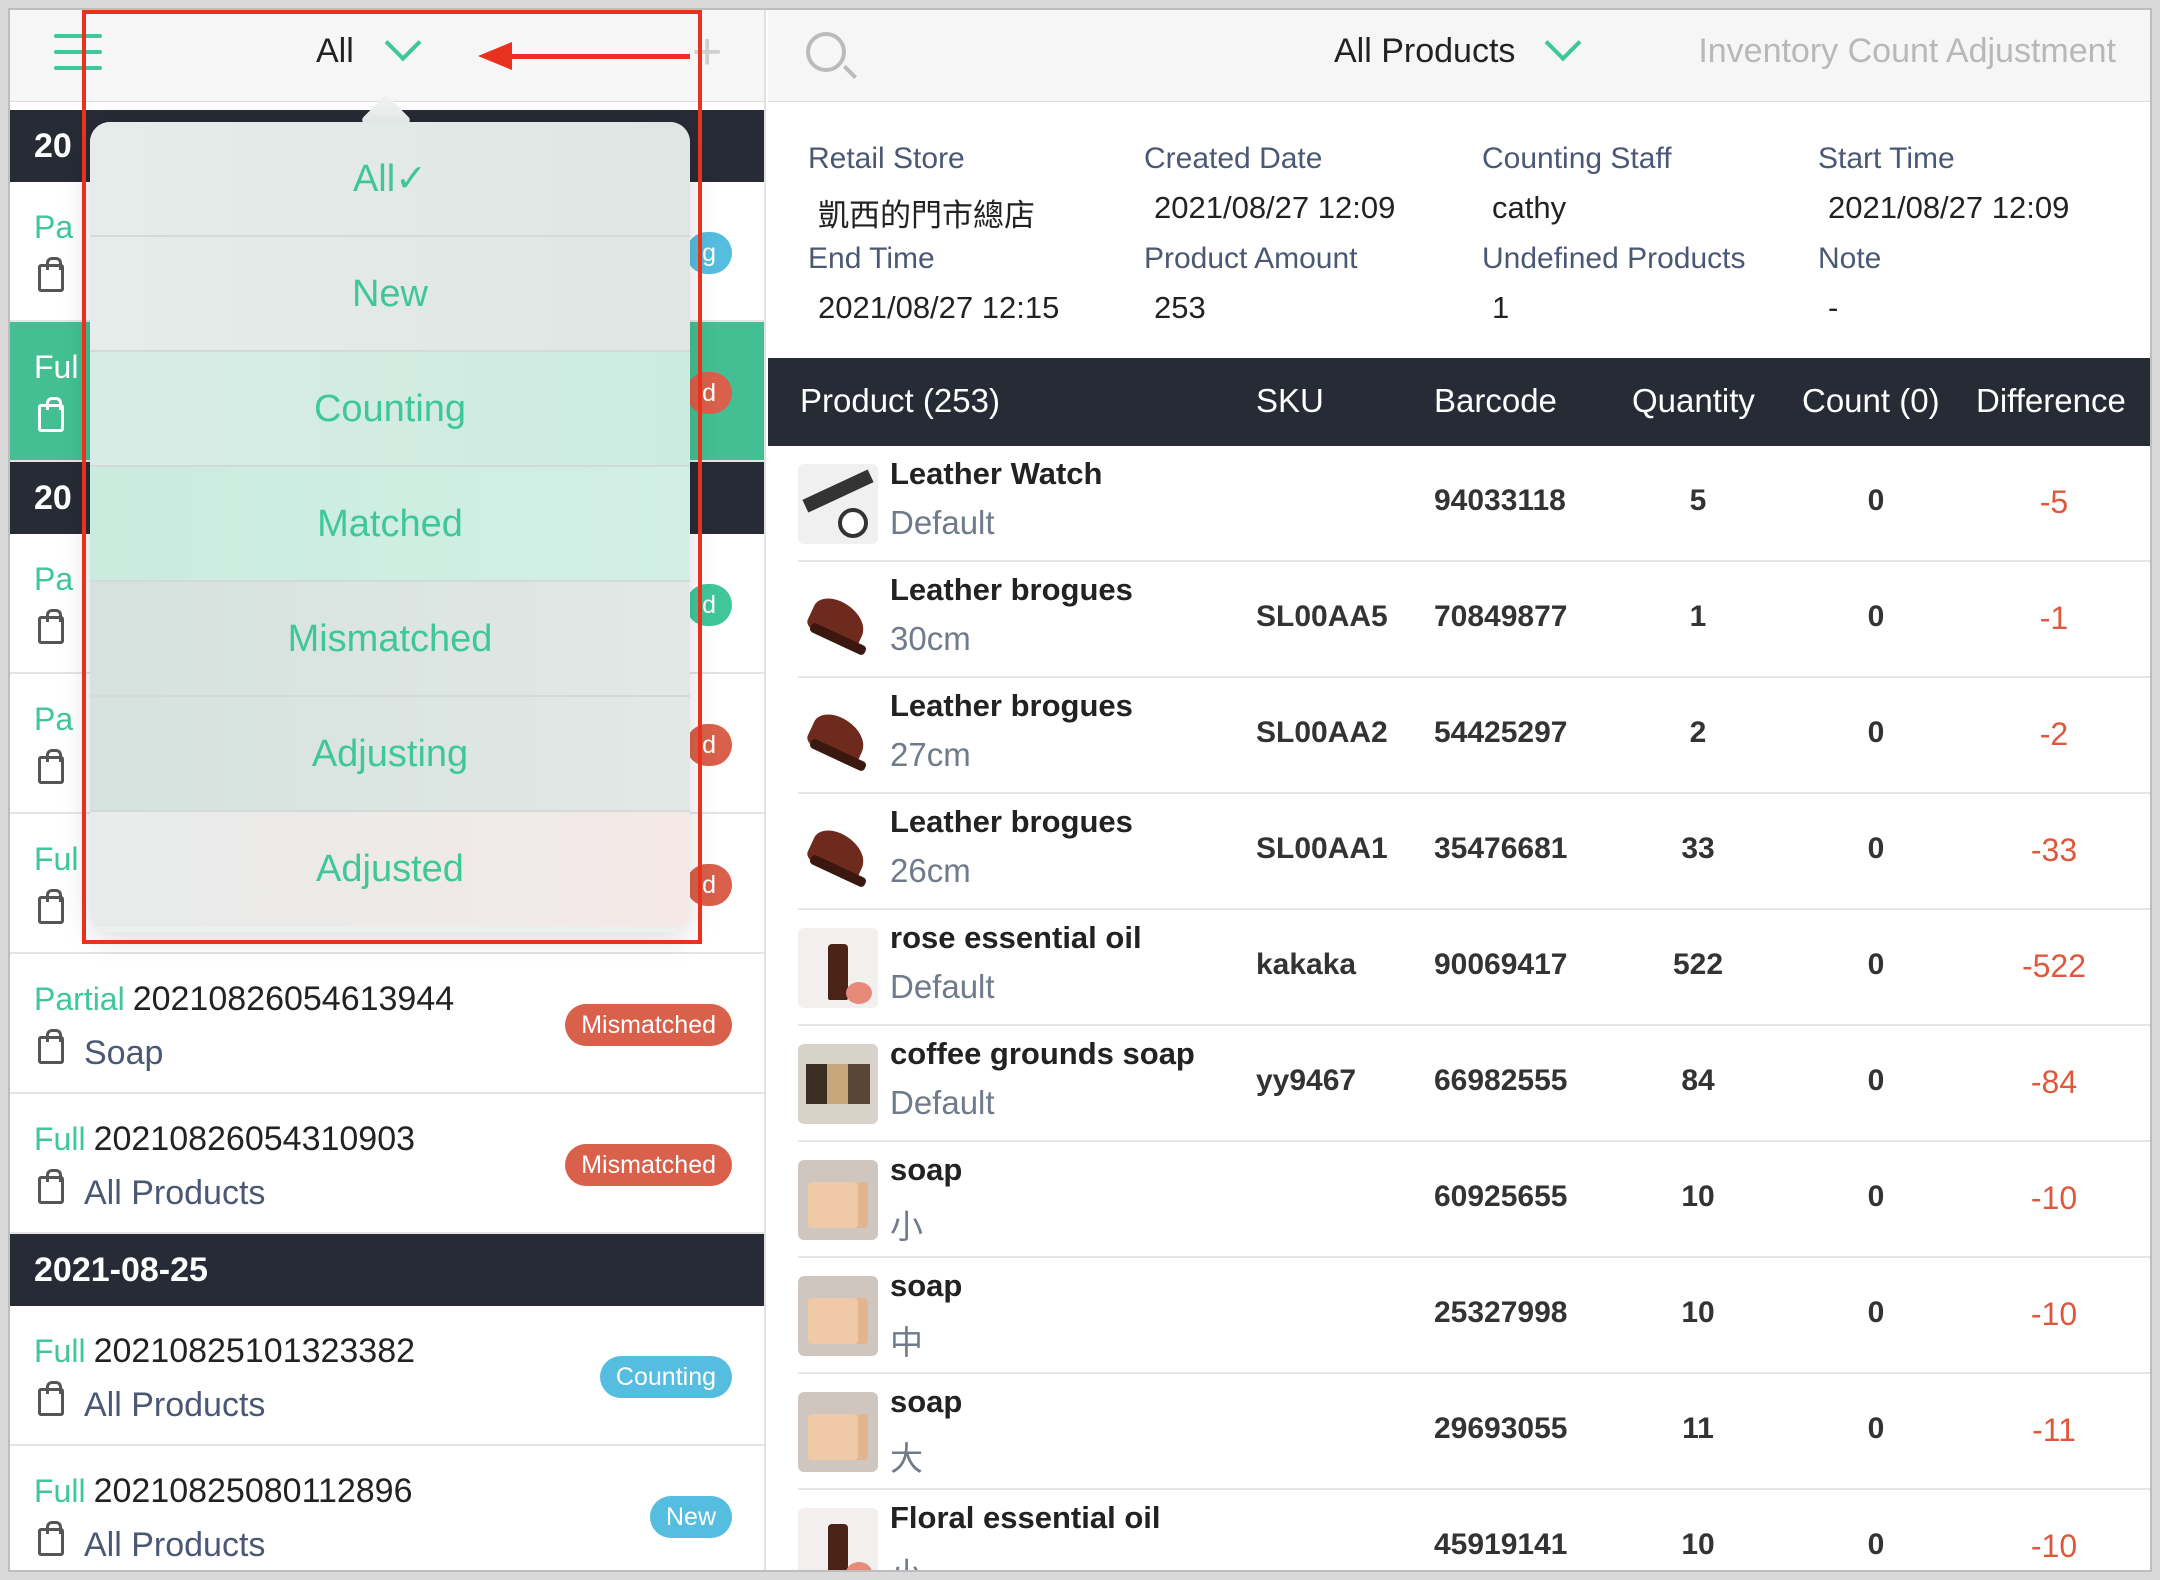 This screenshot has width=2160, height=1580. What do you see at coordinates (253, 1491) in the screenshot?
I see `count-code: 20210825080112896` at bounding box center [253, 1491].